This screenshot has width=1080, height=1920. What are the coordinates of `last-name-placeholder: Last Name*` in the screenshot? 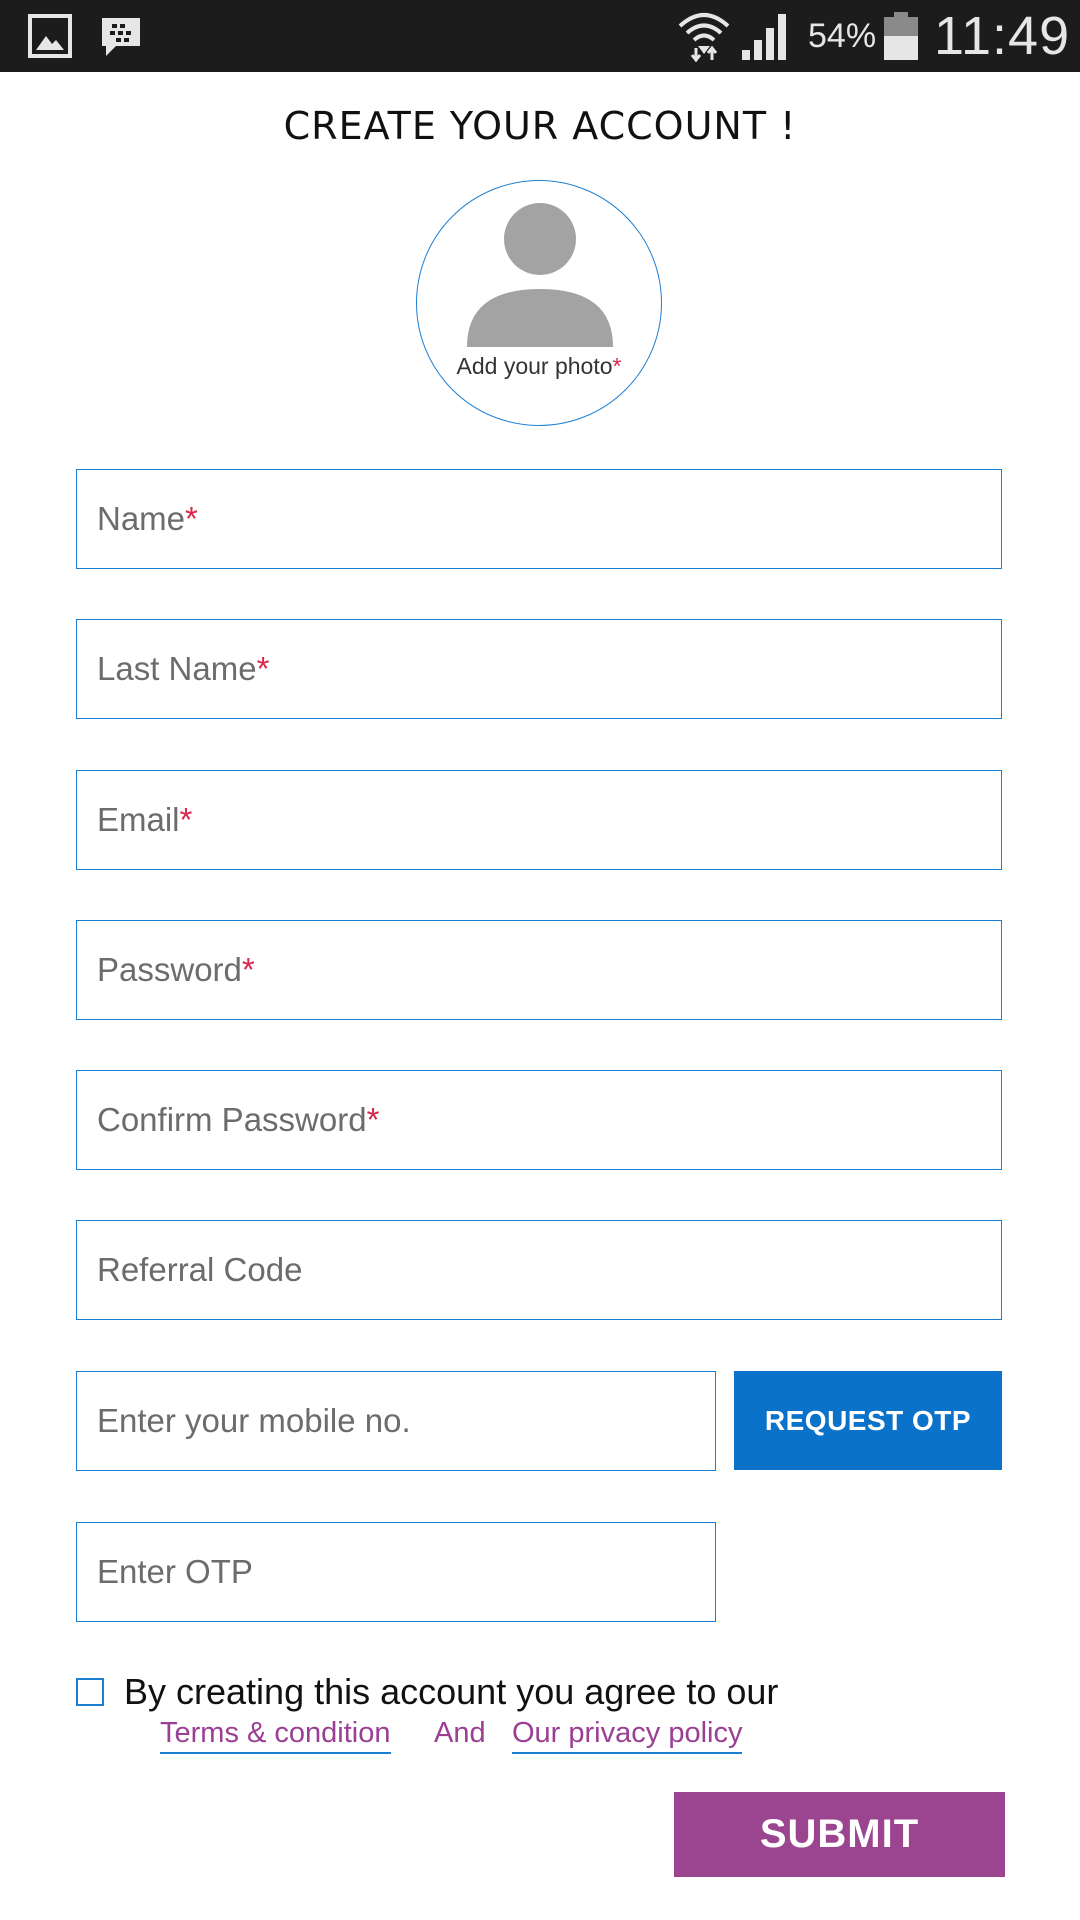 It's located at (183, 668).